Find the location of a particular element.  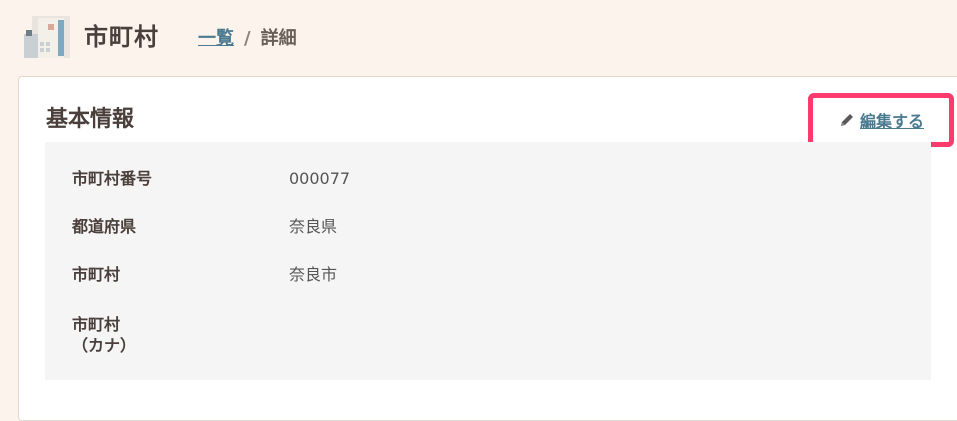

page-title: 市町村 is located at coordinates (121, 37).